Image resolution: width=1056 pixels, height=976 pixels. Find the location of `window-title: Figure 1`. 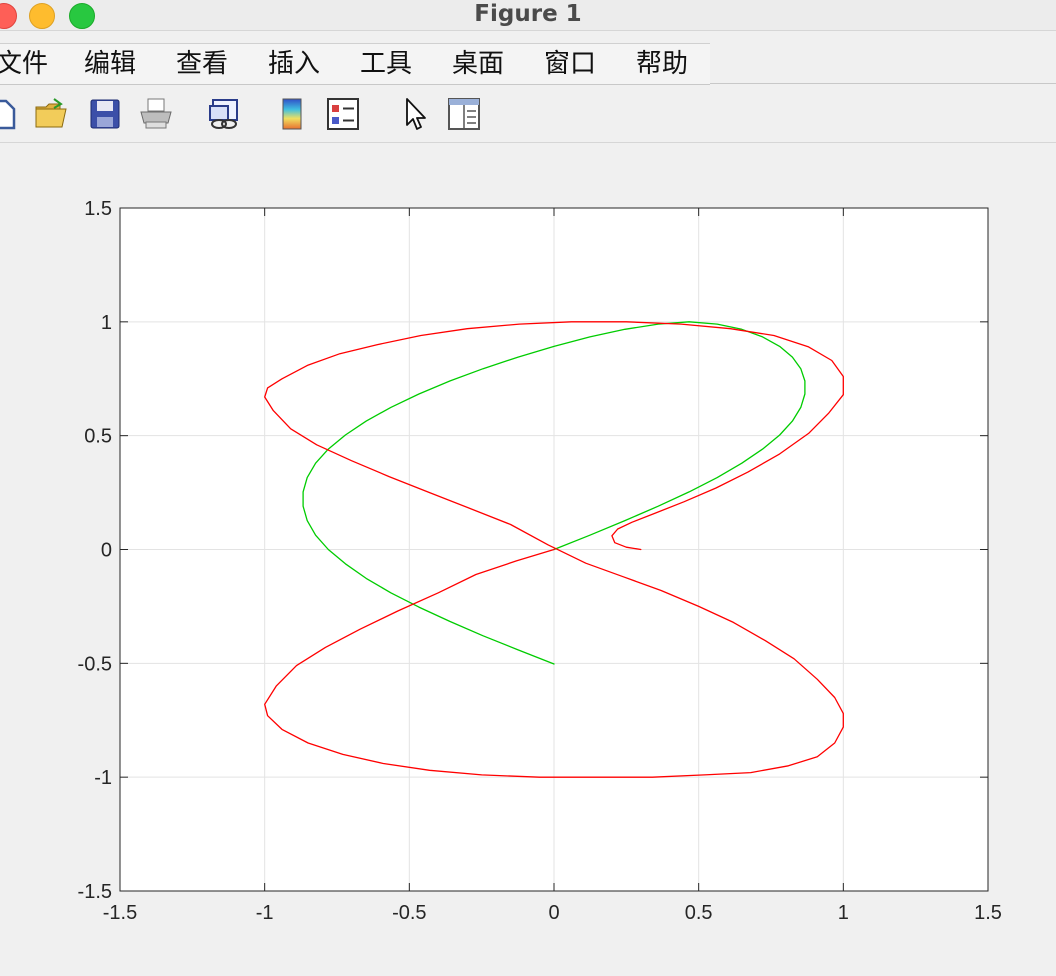

window-title: Figure 1 is located at coordinates (528, 14).